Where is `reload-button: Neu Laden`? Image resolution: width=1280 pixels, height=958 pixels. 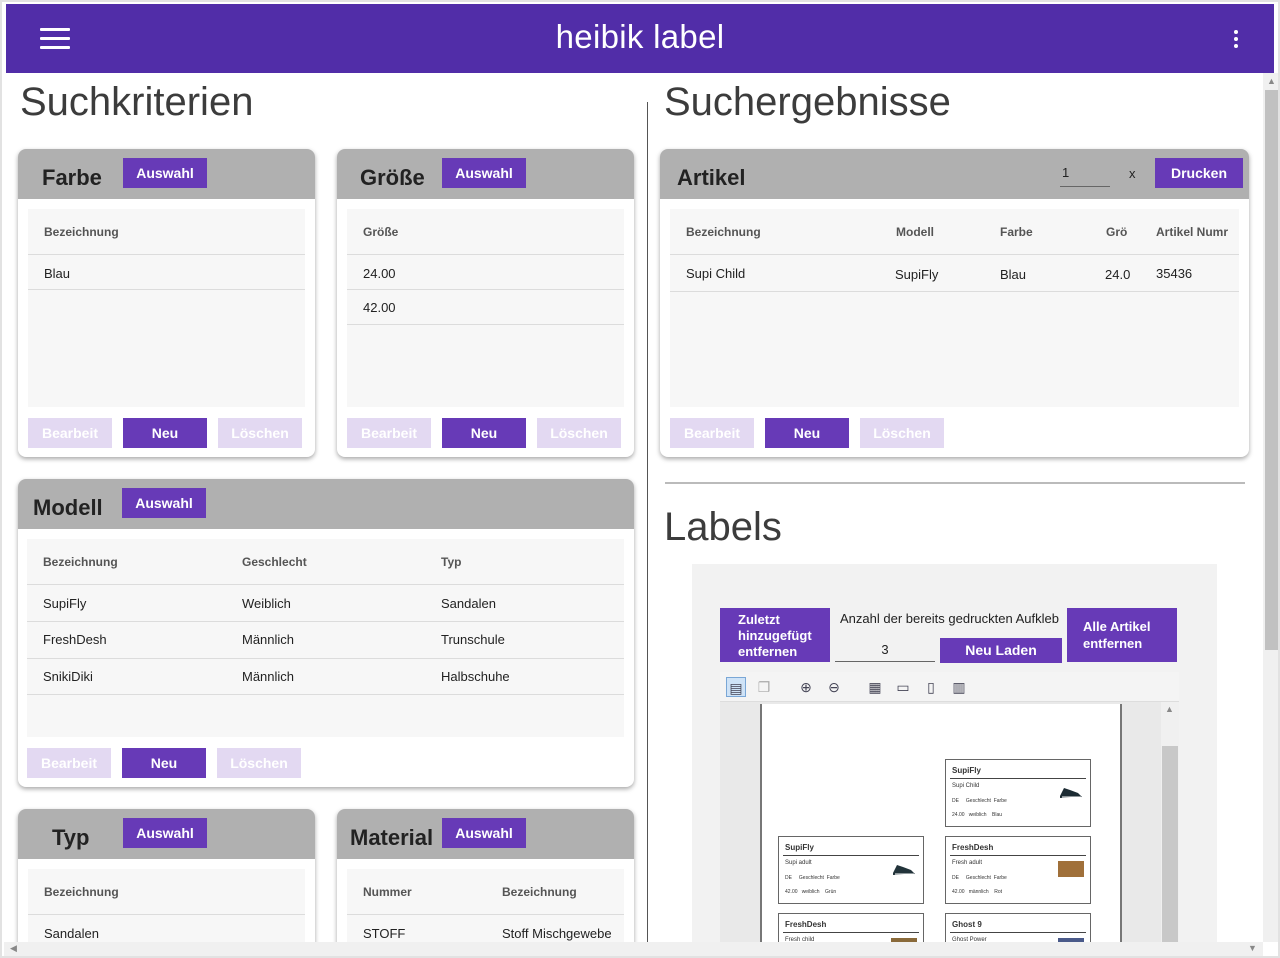 reload-button: Neu Laden is located at coordinates (1001, 650).